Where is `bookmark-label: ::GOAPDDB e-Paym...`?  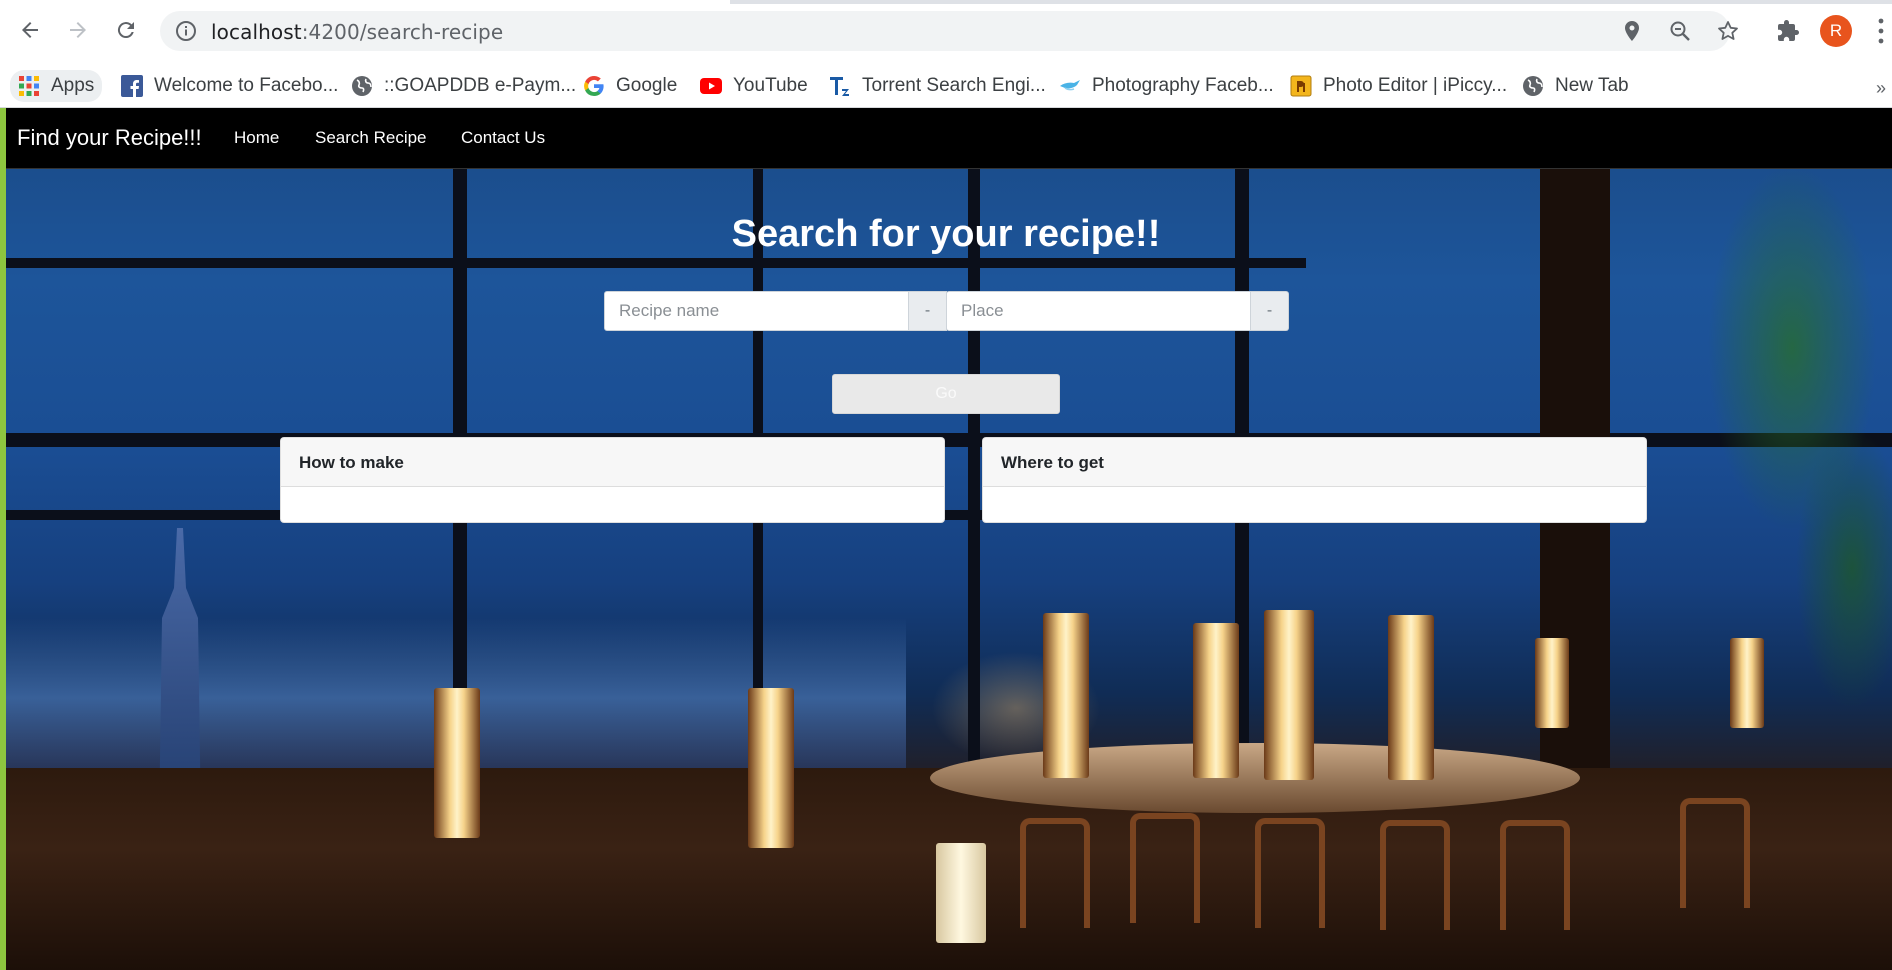 bookmark-label: ::GOAPDDB e-Paym... is located at coordinates (480, 85).